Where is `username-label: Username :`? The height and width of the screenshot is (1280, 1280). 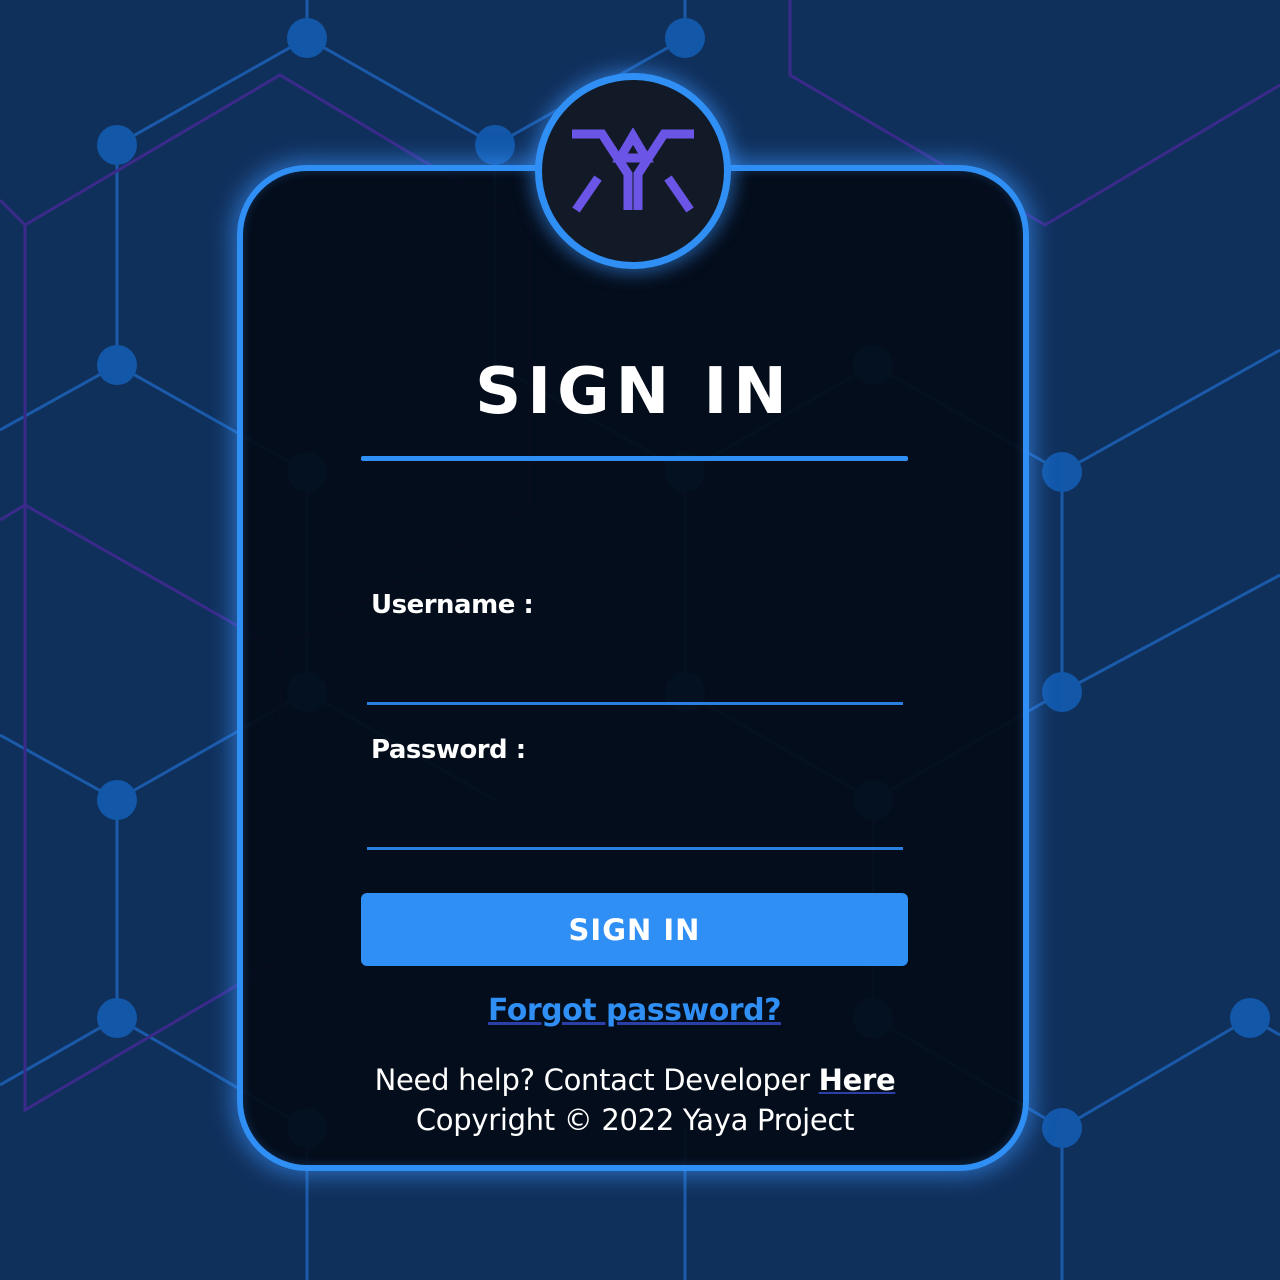
username-label: Username : is located at coordinates (452, 605).